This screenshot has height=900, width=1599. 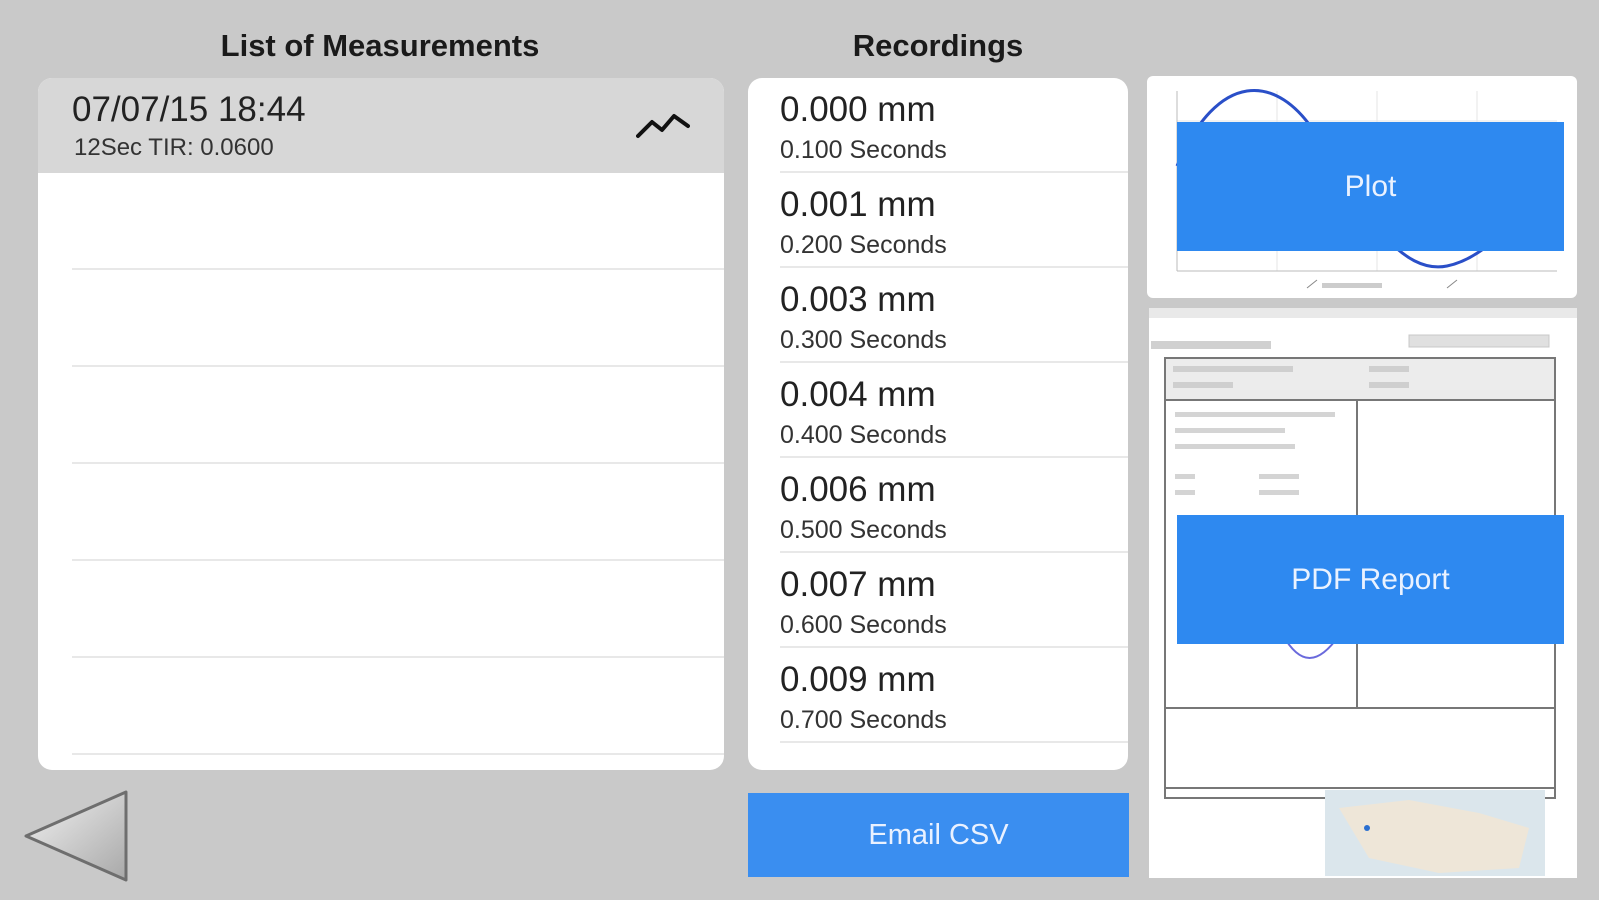 What do you see at coordinates (858, 489) in the screenshot?
I see `recording-value: 0.006 mm` at bounding box center [858, 489].